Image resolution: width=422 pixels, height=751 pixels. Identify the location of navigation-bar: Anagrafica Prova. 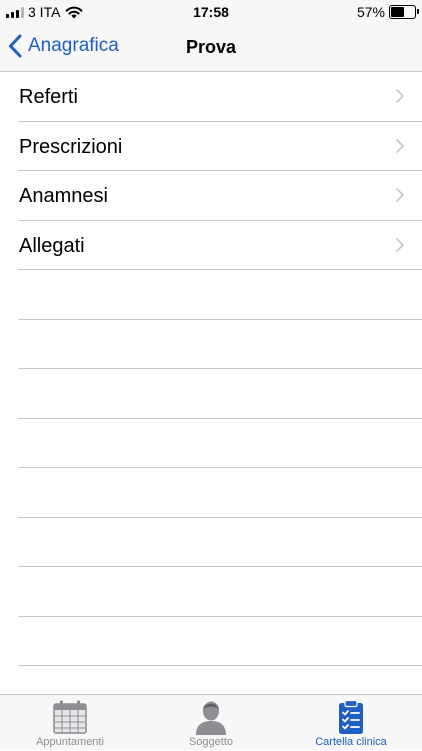
(211, 48).